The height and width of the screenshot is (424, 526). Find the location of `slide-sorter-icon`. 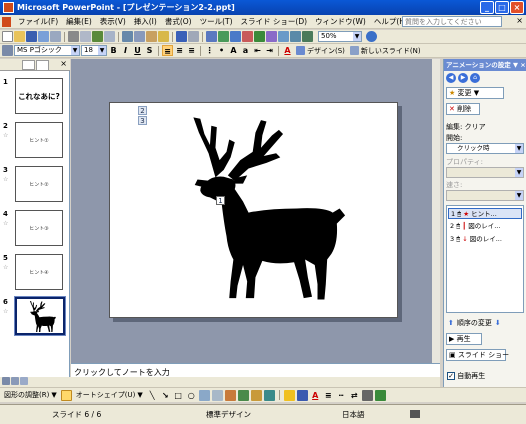

slide-sorter-icon is located at coordinates (15, 381).